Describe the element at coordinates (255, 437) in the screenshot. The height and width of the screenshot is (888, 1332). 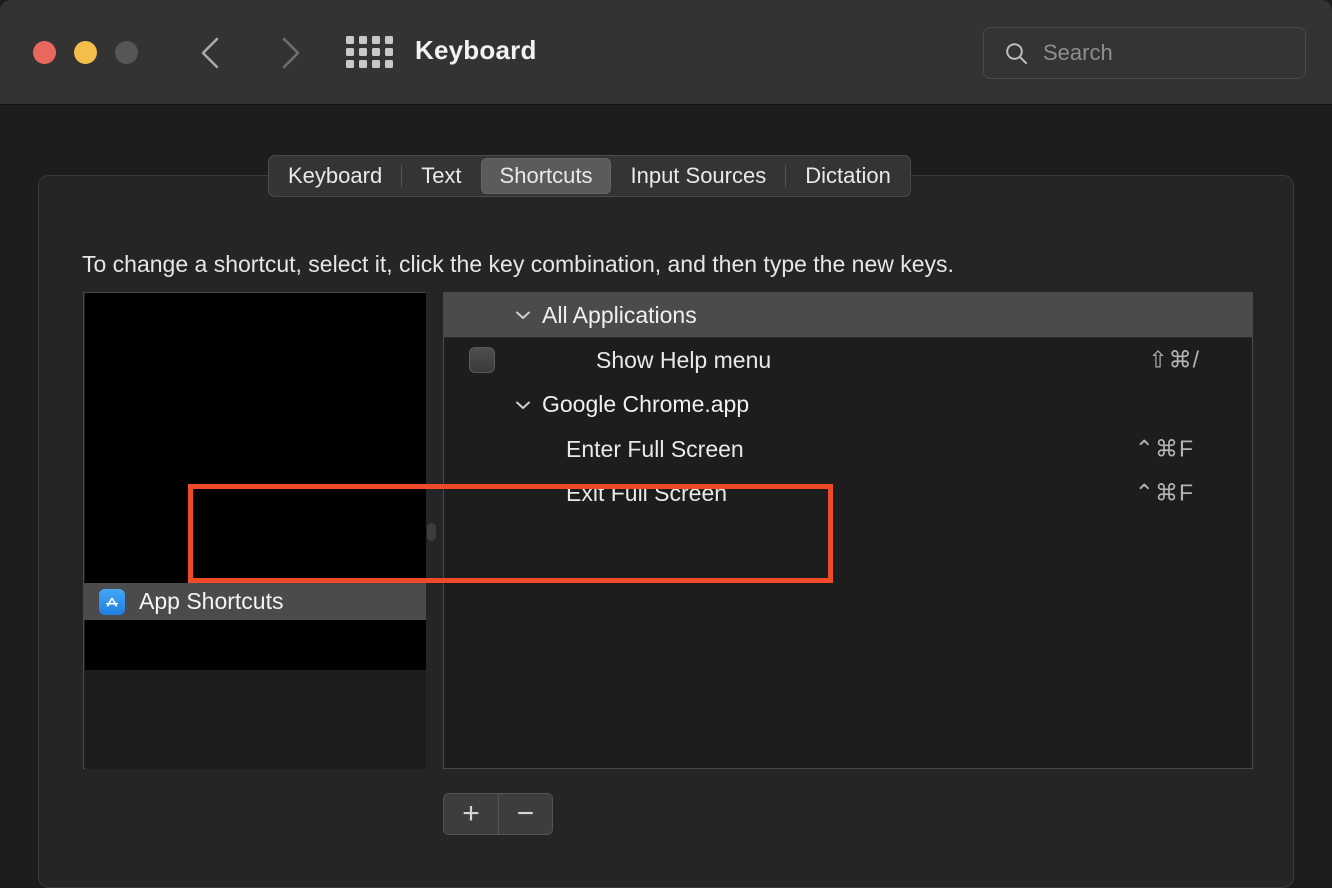
I see `category-list-obscured-top` at that location.